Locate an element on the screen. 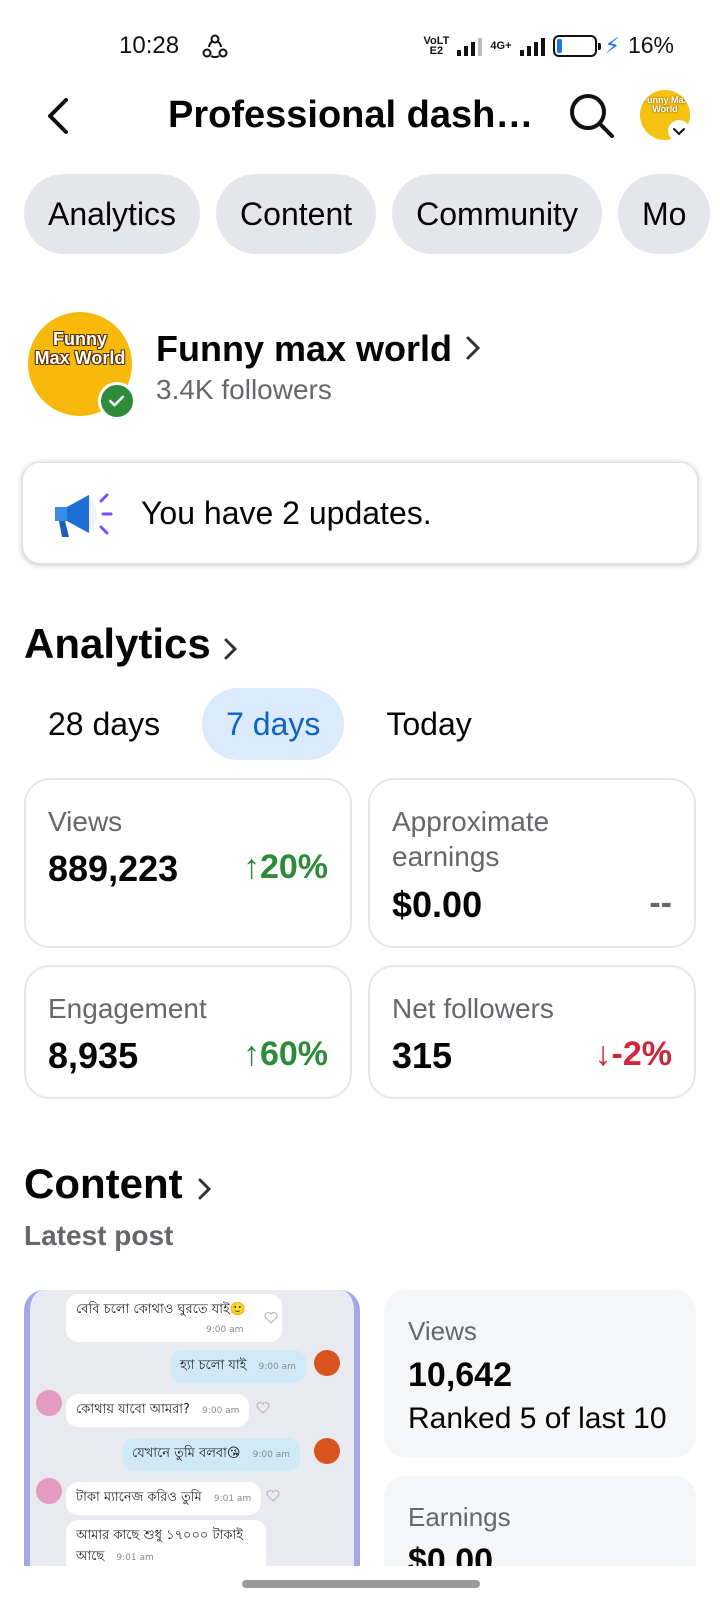  post-views-value: 10,642 is located at coordinates (460, 1375).